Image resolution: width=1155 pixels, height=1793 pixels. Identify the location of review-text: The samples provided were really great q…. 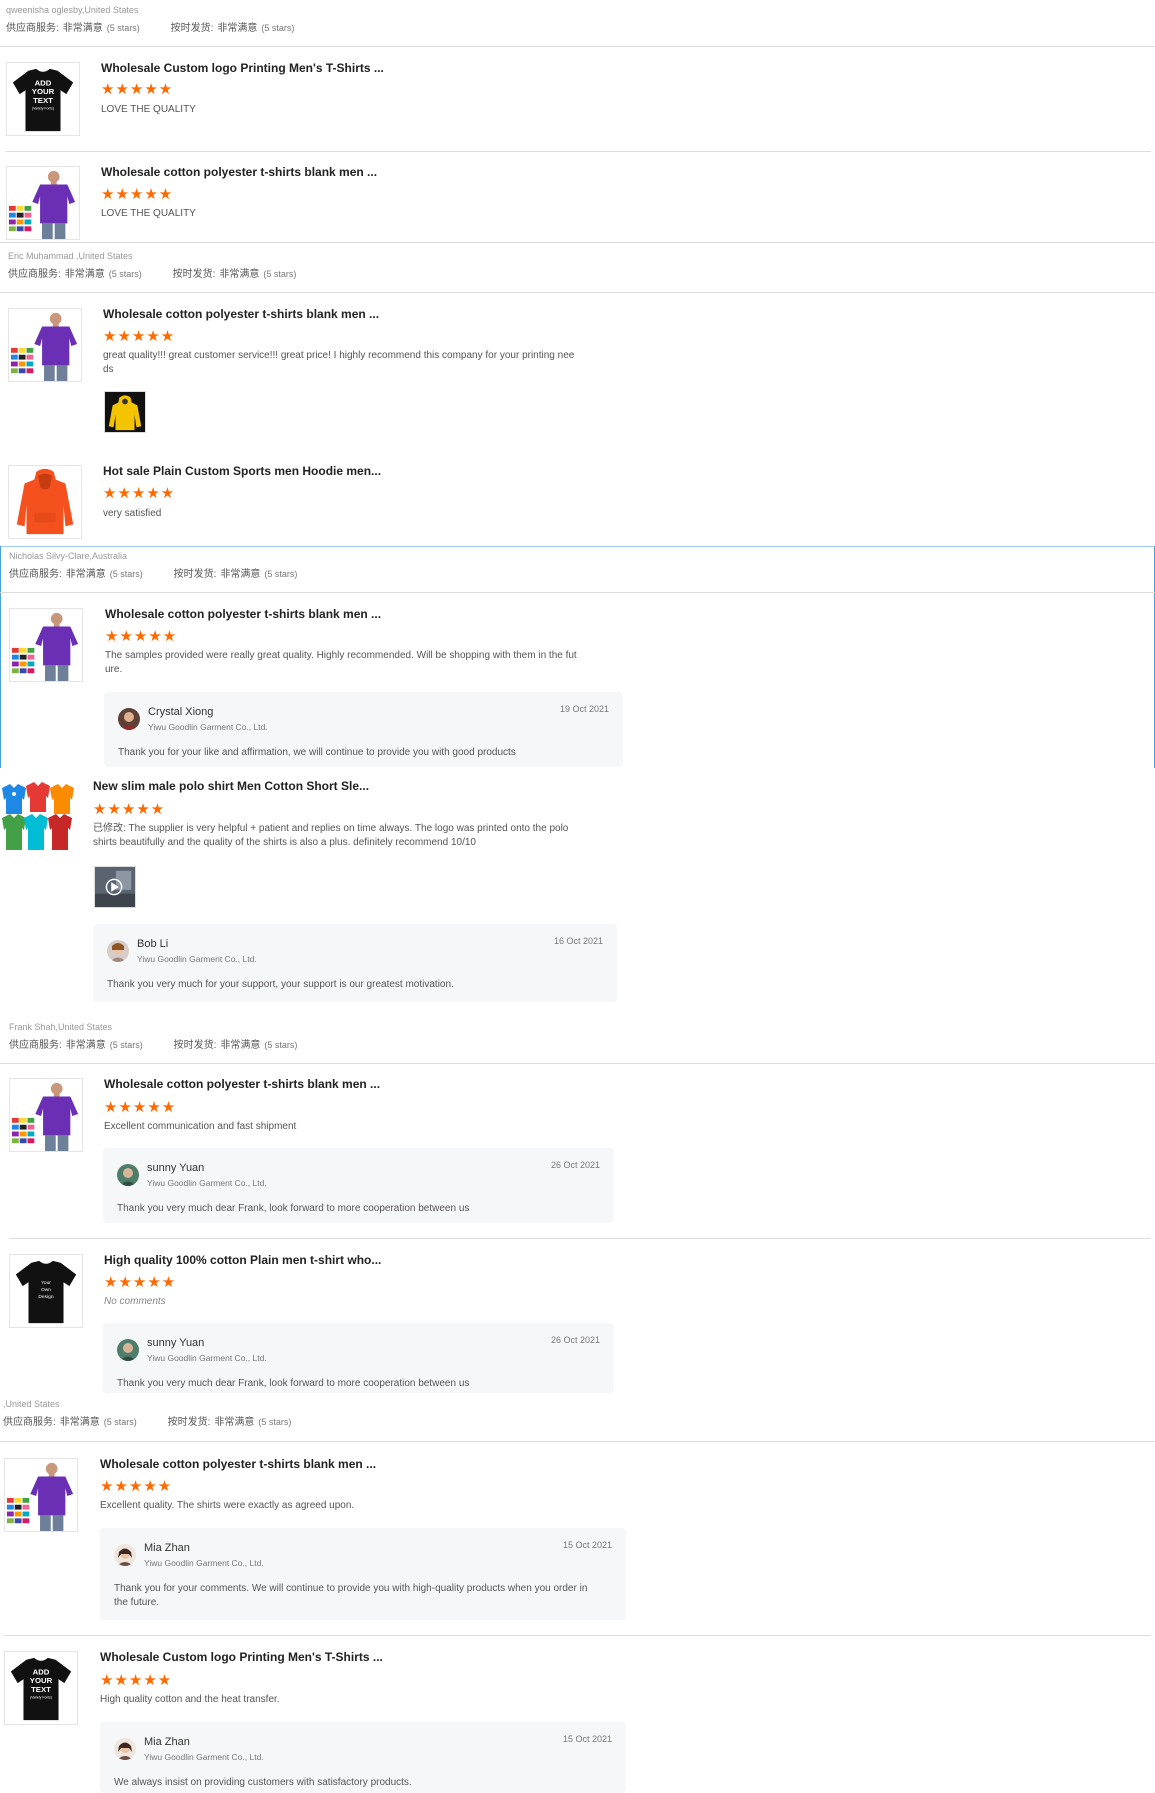
(341, 662).